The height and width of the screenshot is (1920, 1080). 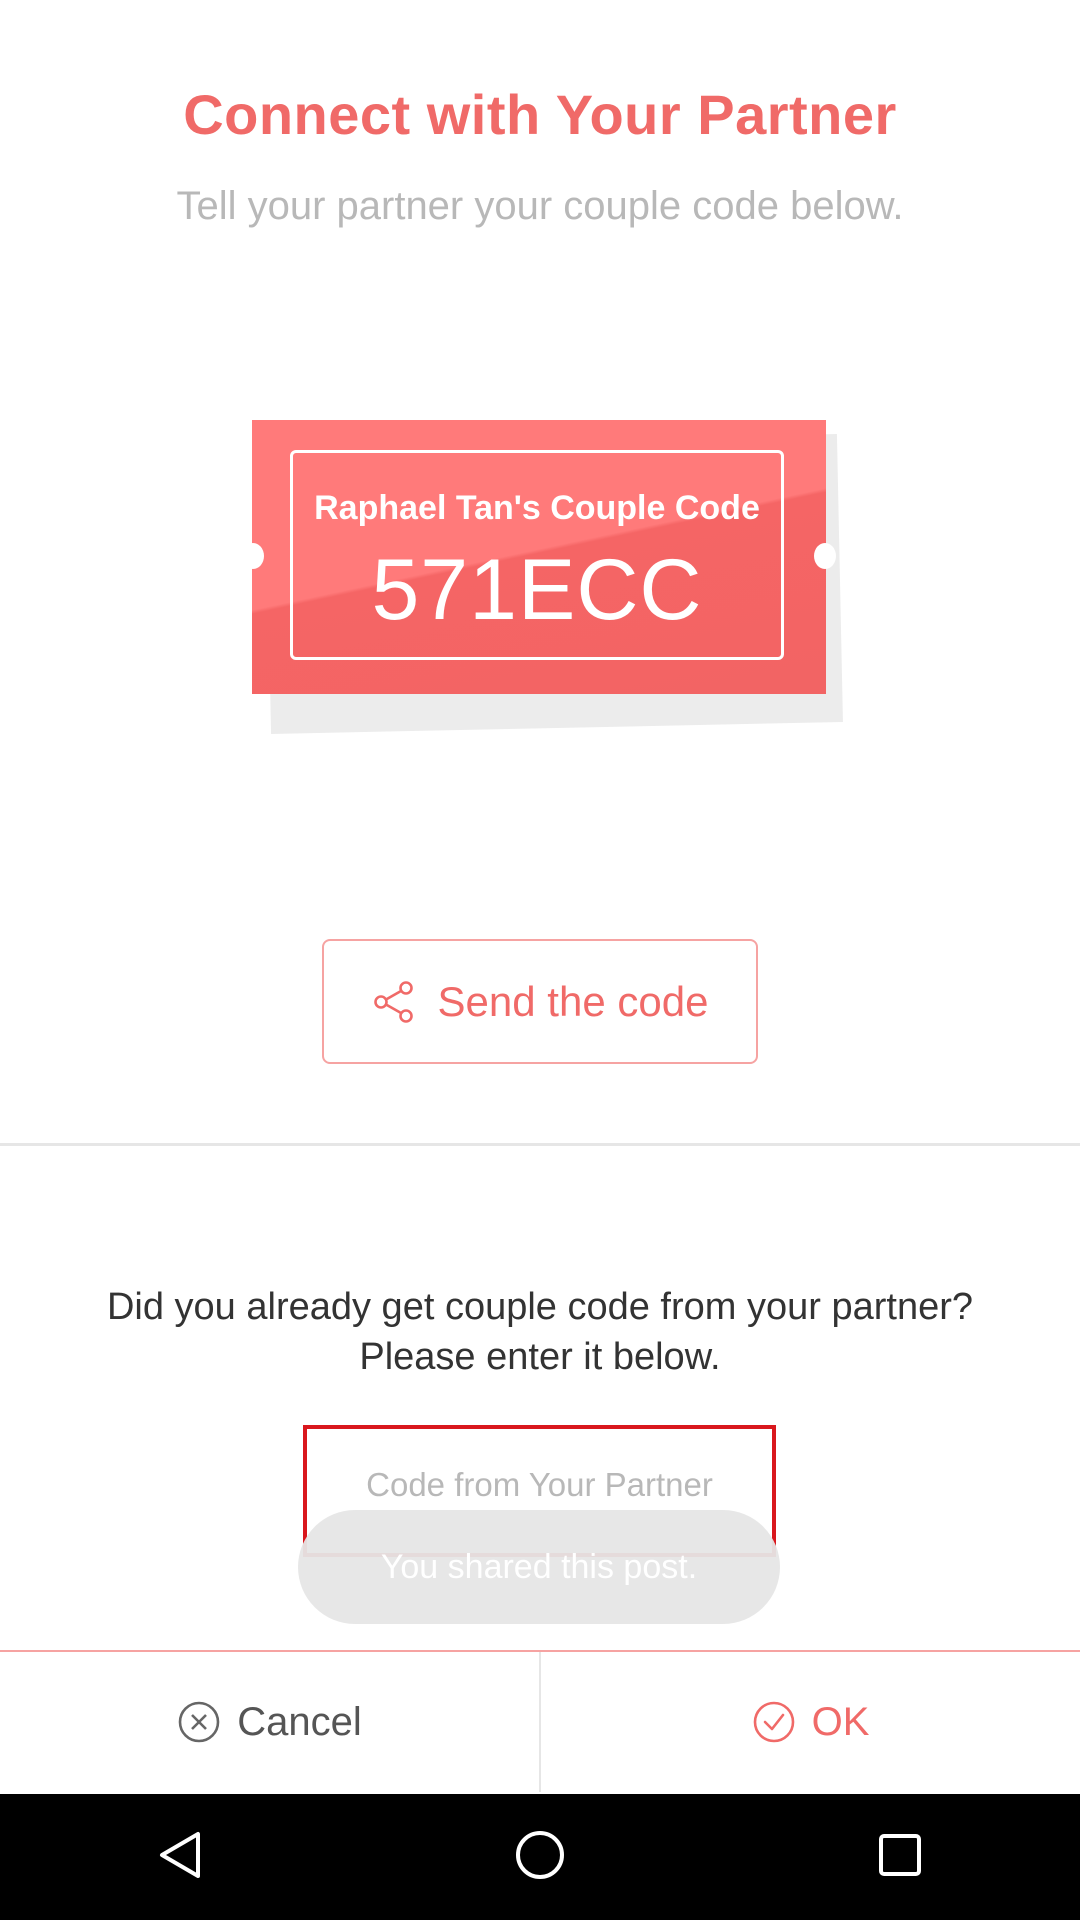 I want to click on recents-square-icon, so click(x=900, y=1857).